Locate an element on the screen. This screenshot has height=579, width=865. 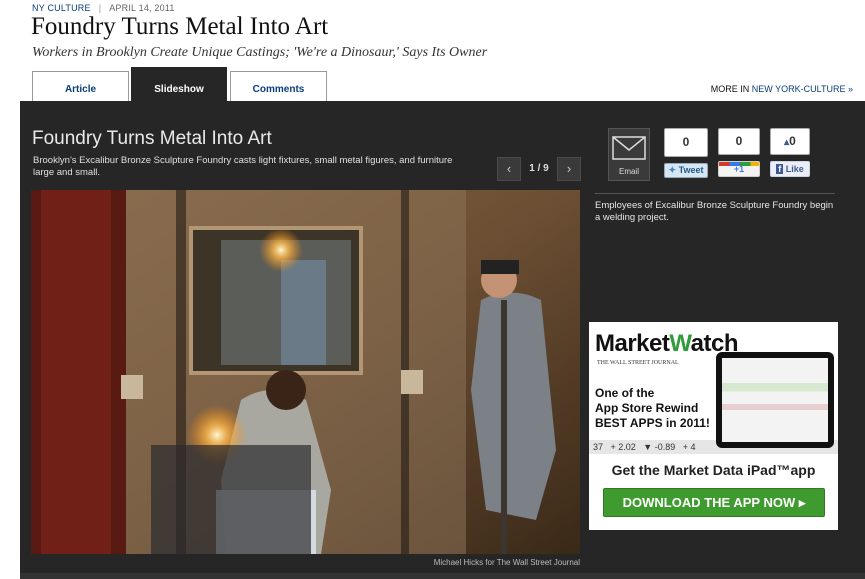
like-label: Like is located at coordinates (794, 169).